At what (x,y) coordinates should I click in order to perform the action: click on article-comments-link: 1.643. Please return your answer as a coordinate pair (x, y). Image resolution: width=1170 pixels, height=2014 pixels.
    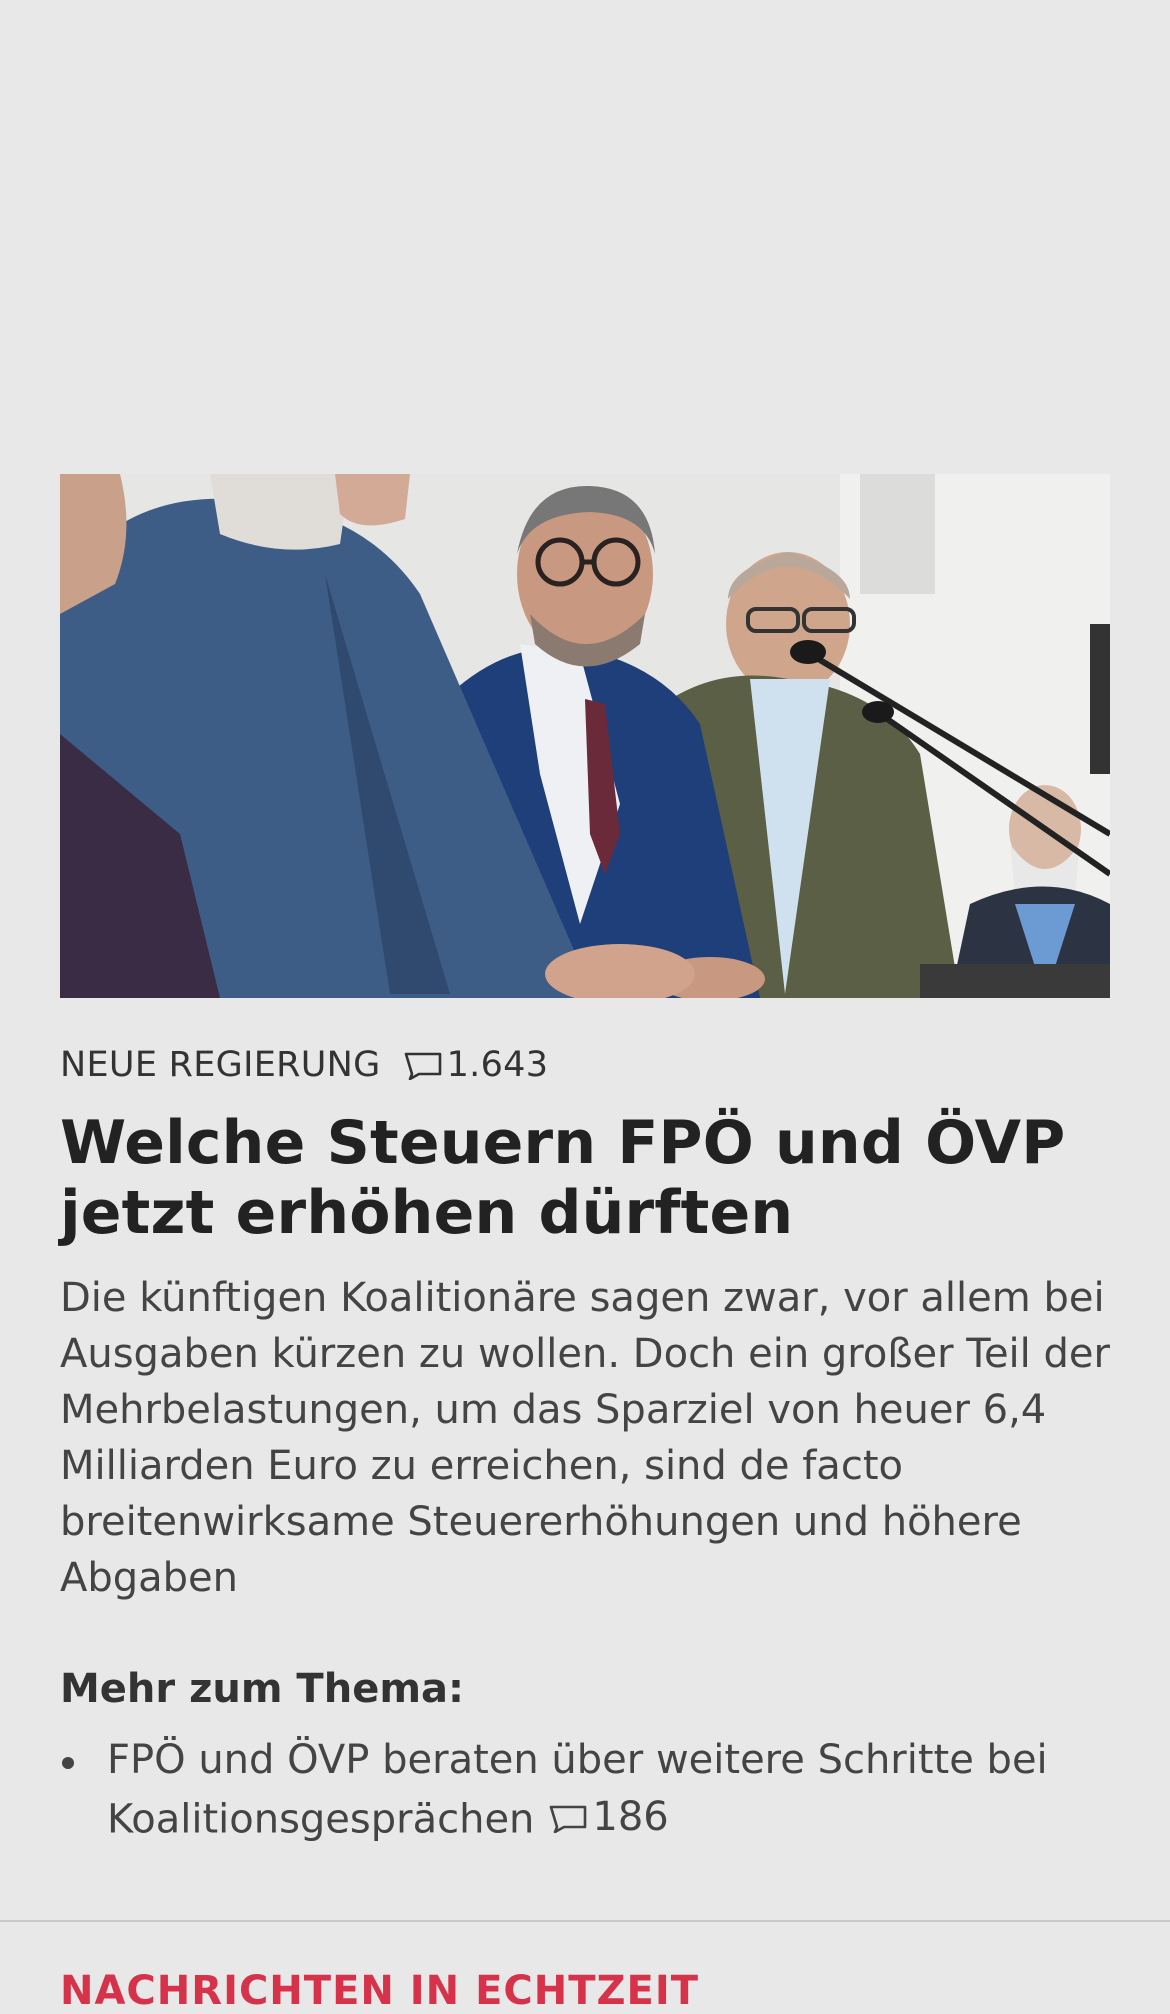
    Looking at the image, I should click on (476, 1065).